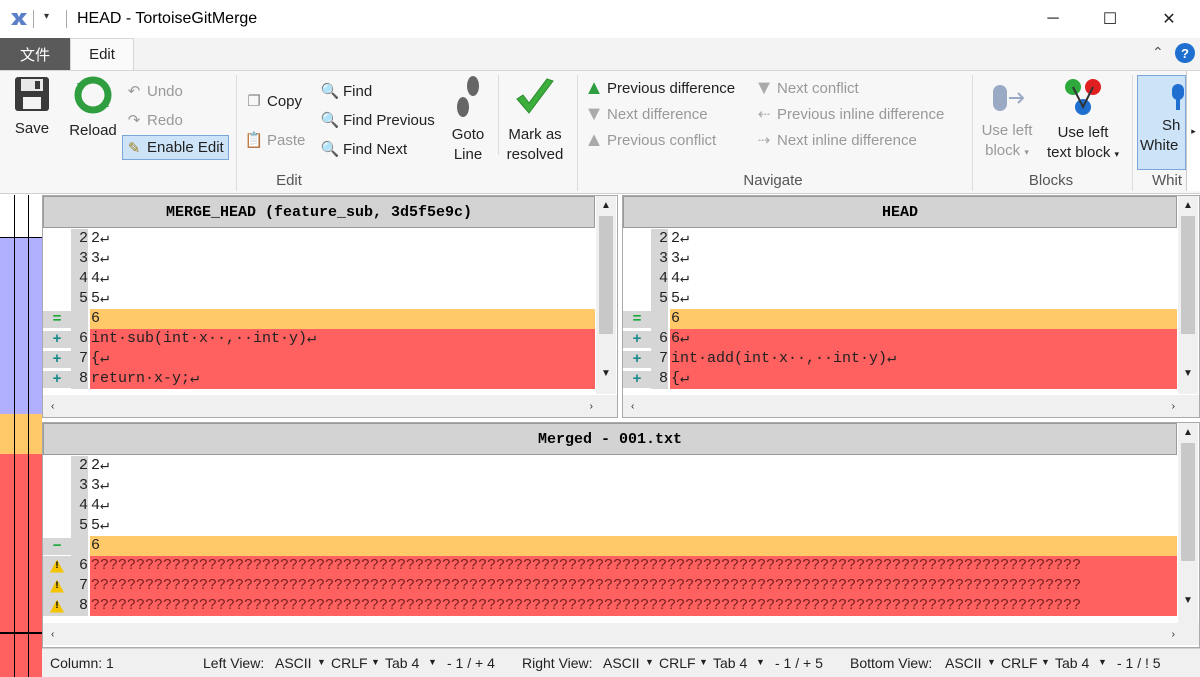  I want to click on status-left-encoding: ASCII, so click(293, 663).